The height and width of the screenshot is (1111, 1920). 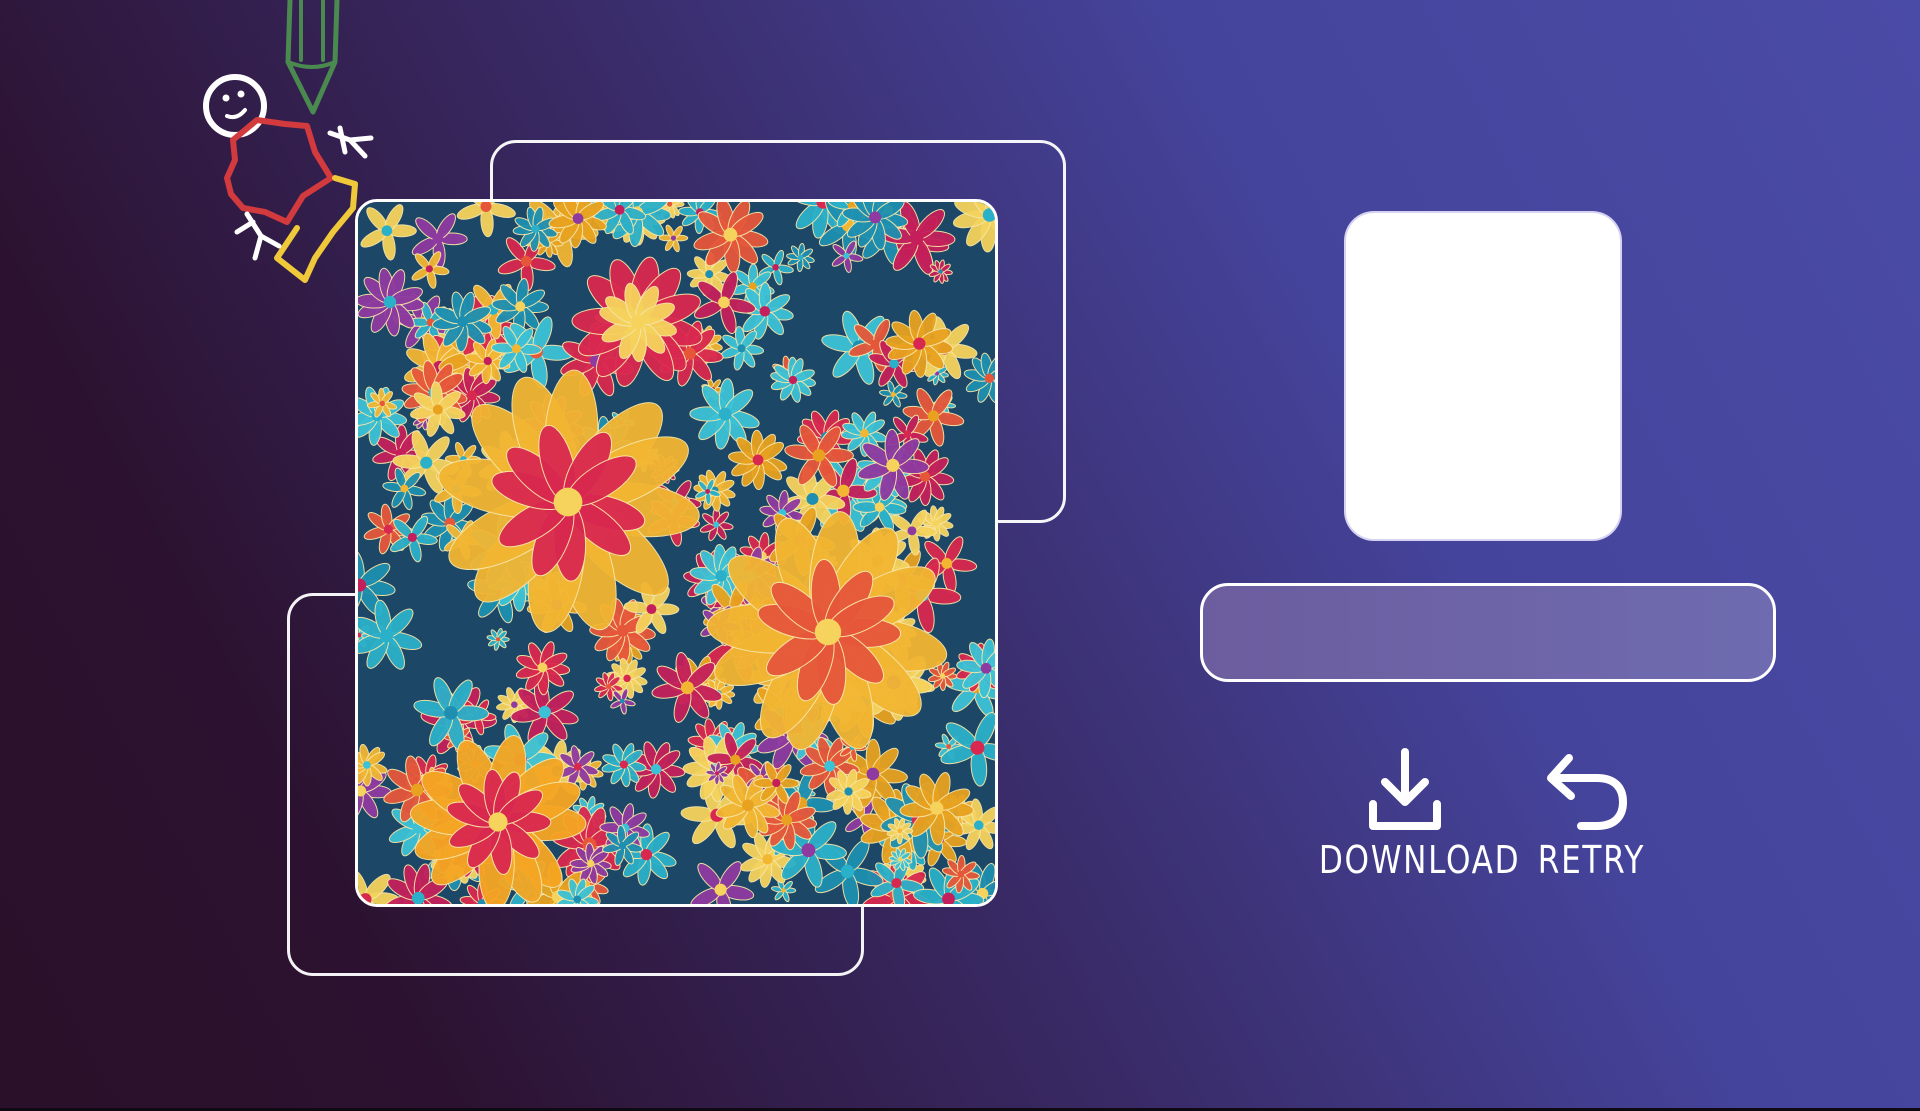 What do you see at coordinates (305, 145) in the screenshot?
I see `pencil-stick-figure-logo` at bounding box center [305, 145].